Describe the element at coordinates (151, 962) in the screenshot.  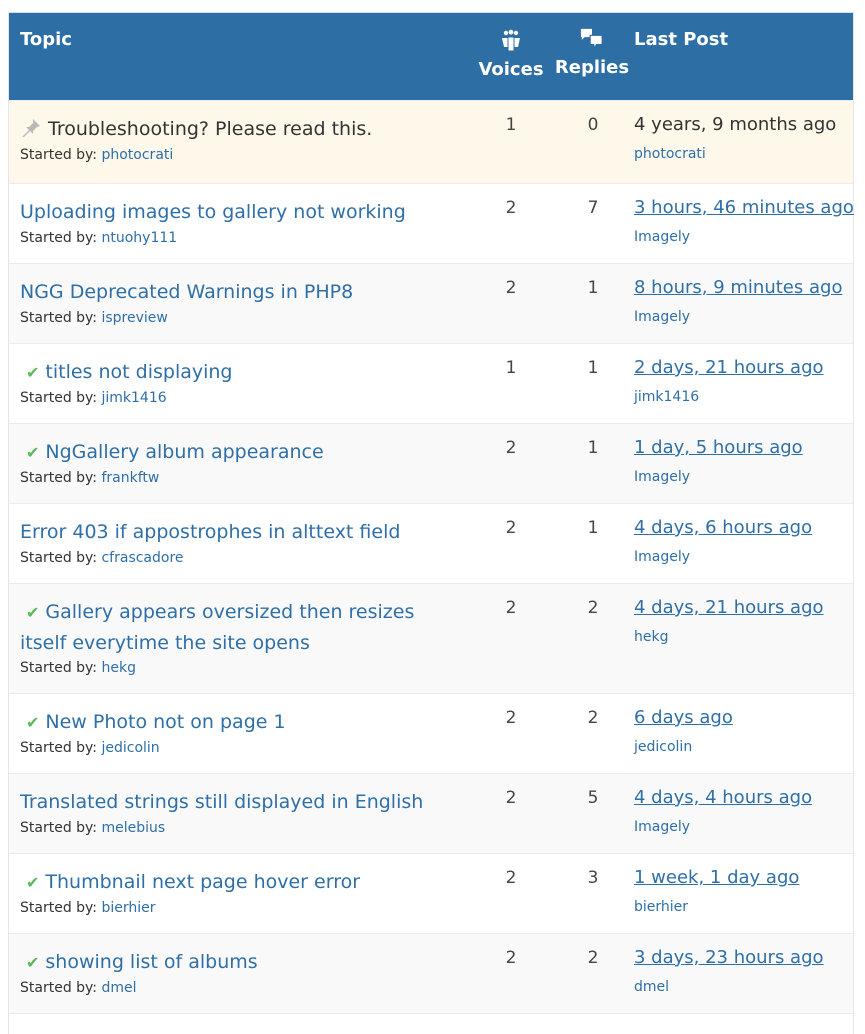
I see `topic-title-link: showing list of albums` at that location.